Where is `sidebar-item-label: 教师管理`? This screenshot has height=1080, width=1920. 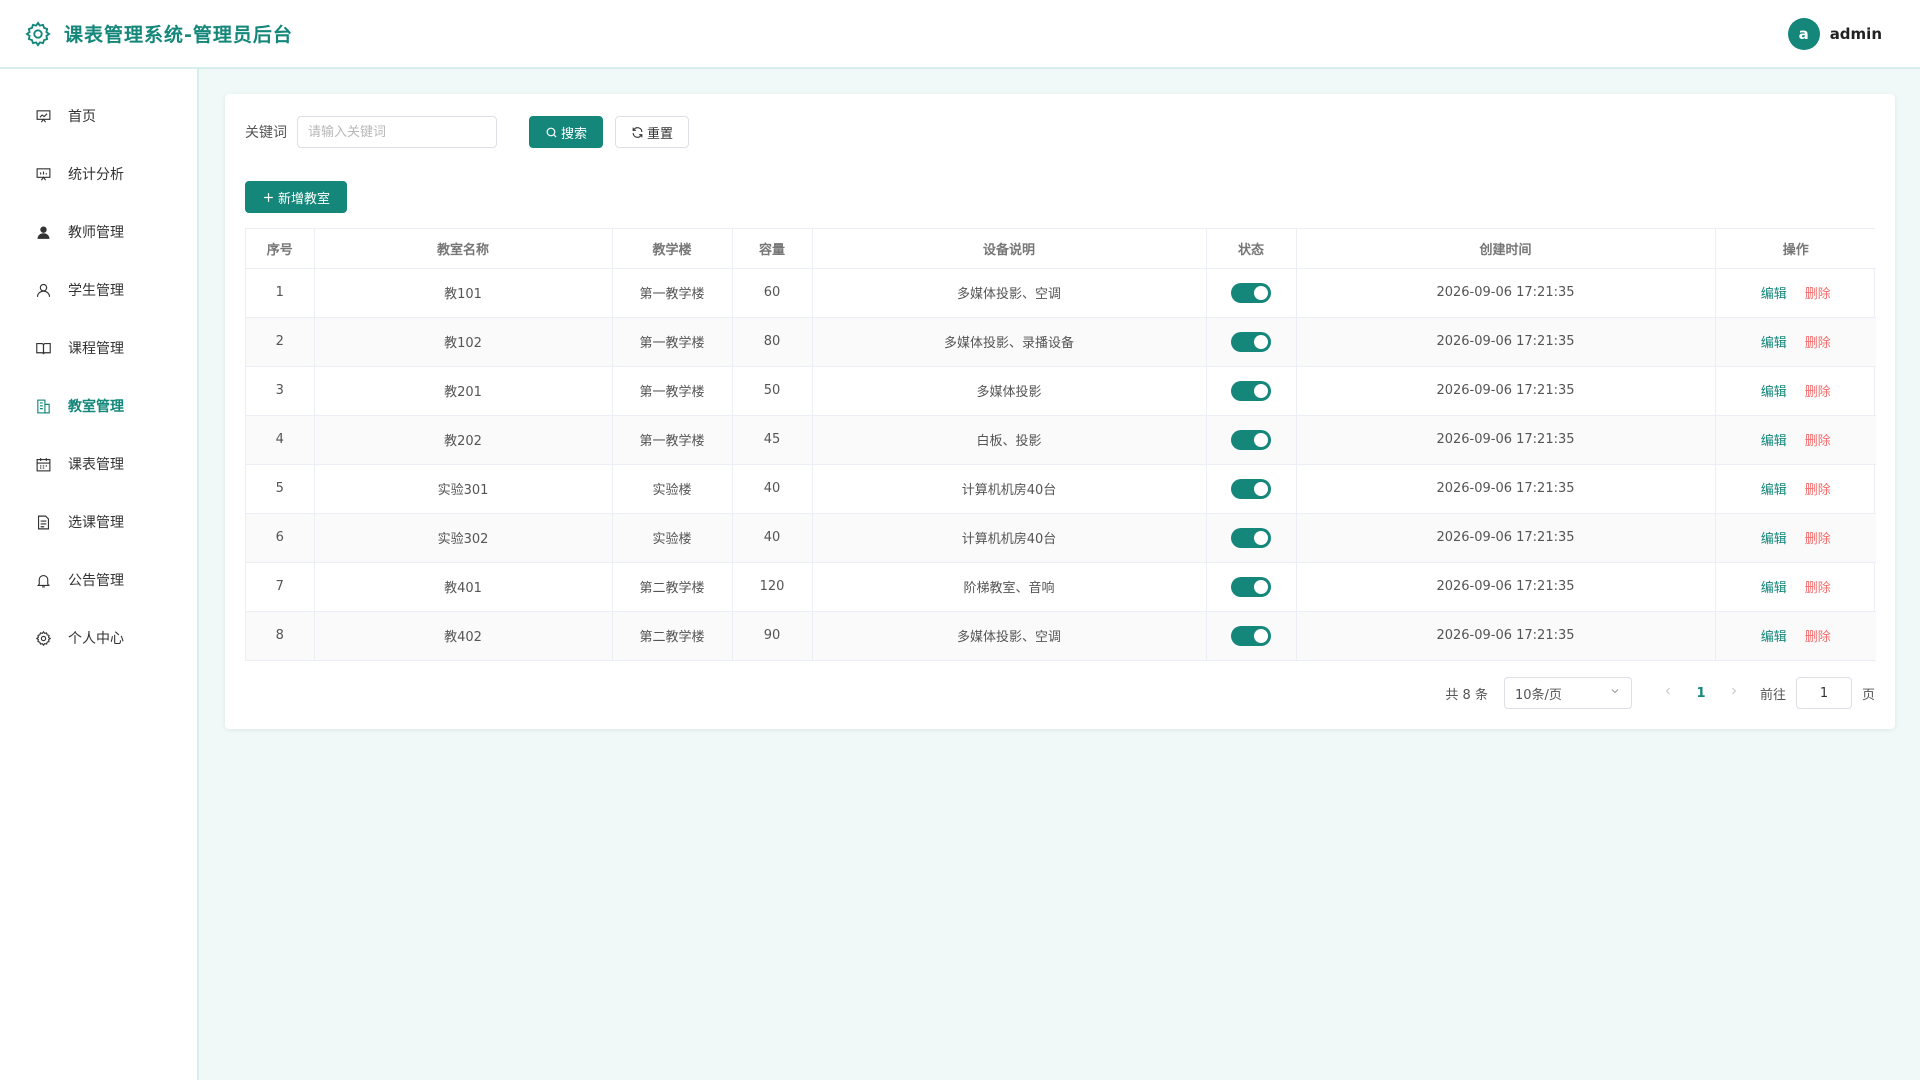
sidebar-item-label: 教师管理 is located at coordinates (96, 233).